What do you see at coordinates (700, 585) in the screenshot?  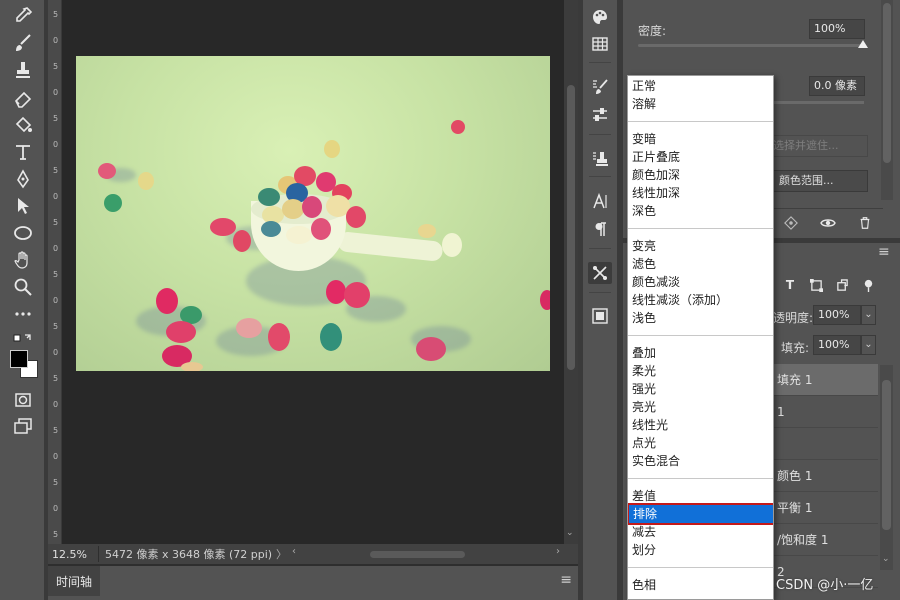 I see `blend-mode-item: 色相` at bounding box center [700, 585].